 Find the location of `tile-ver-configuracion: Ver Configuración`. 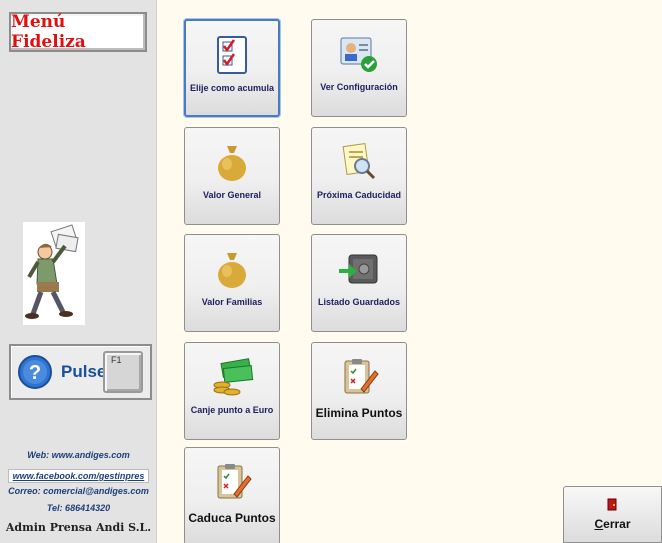

tile-ver-configuracion: Ver Configuración is located at coordinates (359, 68).